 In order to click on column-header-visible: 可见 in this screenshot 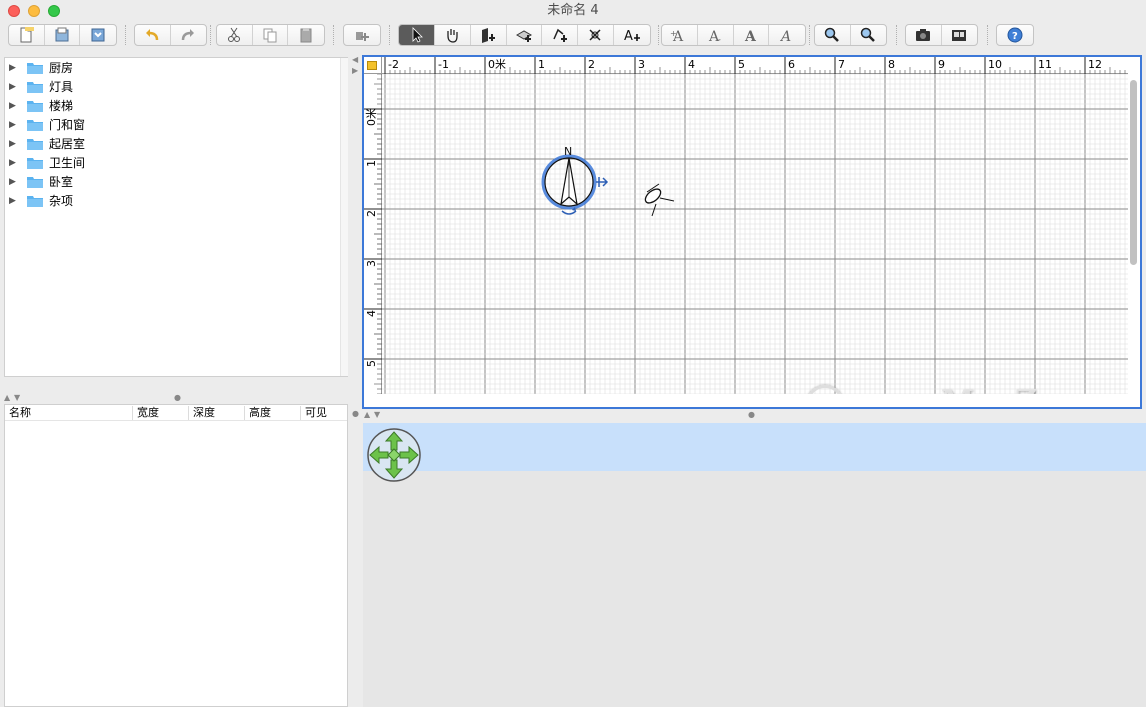, I will do `click(324, 413)`.